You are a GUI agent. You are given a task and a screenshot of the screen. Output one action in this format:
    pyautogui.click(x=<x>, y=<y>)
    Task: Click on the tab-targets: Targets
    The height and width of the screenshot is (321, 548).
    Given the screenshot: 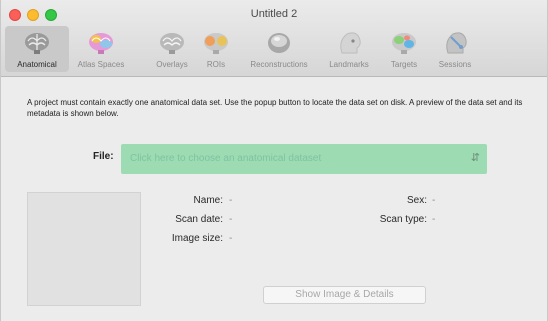 What is the action you would take?
    pyautogui.click(x=404, y=49)
    